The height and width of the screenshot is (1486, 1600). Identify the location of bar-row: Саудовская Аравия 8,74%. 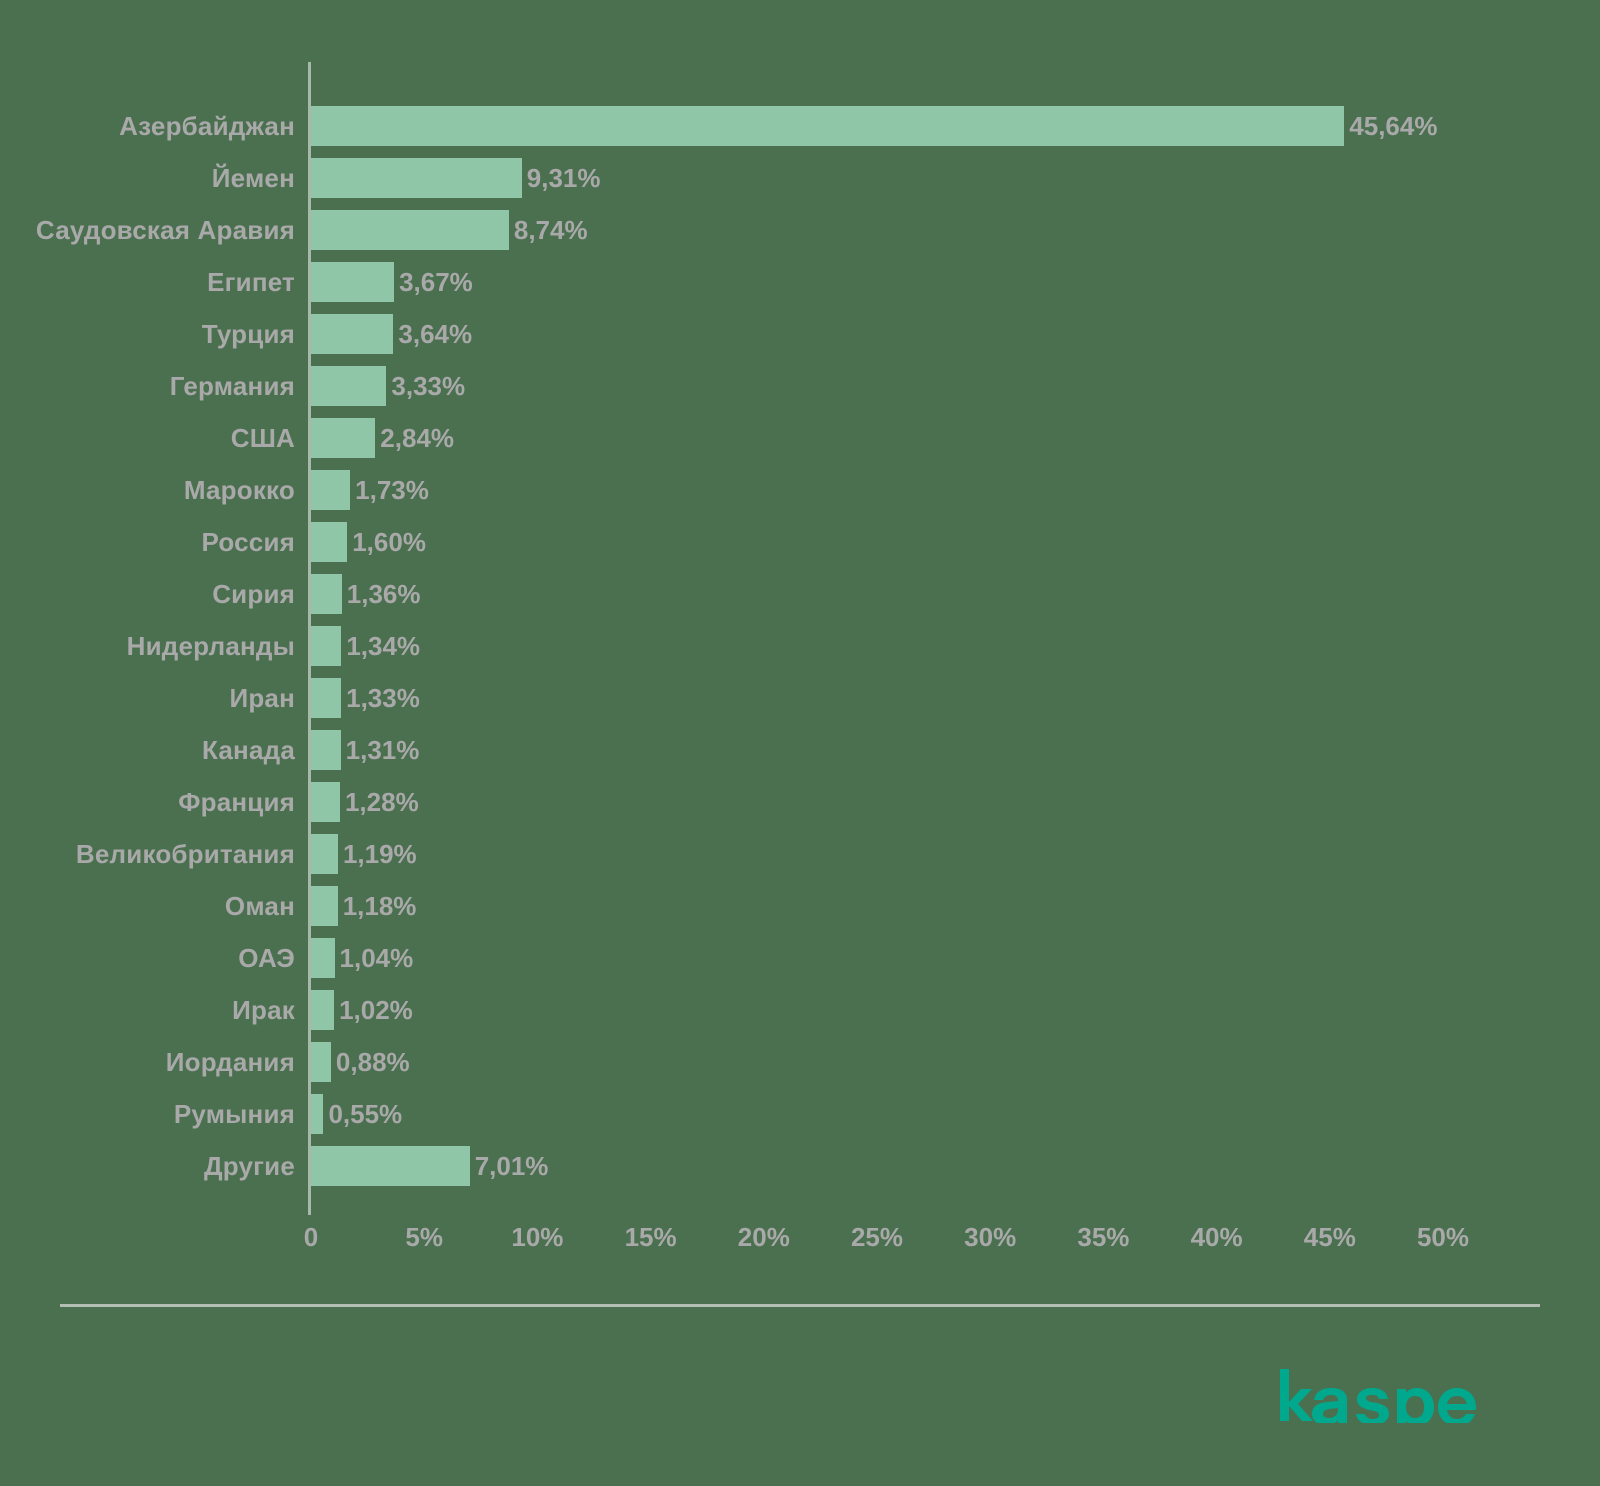
(800, 230).